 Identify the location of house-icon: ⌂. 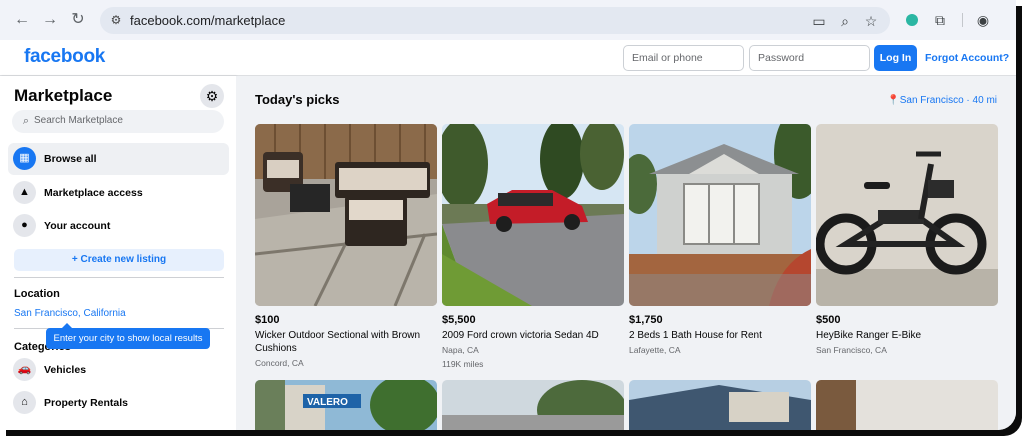
(24, 402).